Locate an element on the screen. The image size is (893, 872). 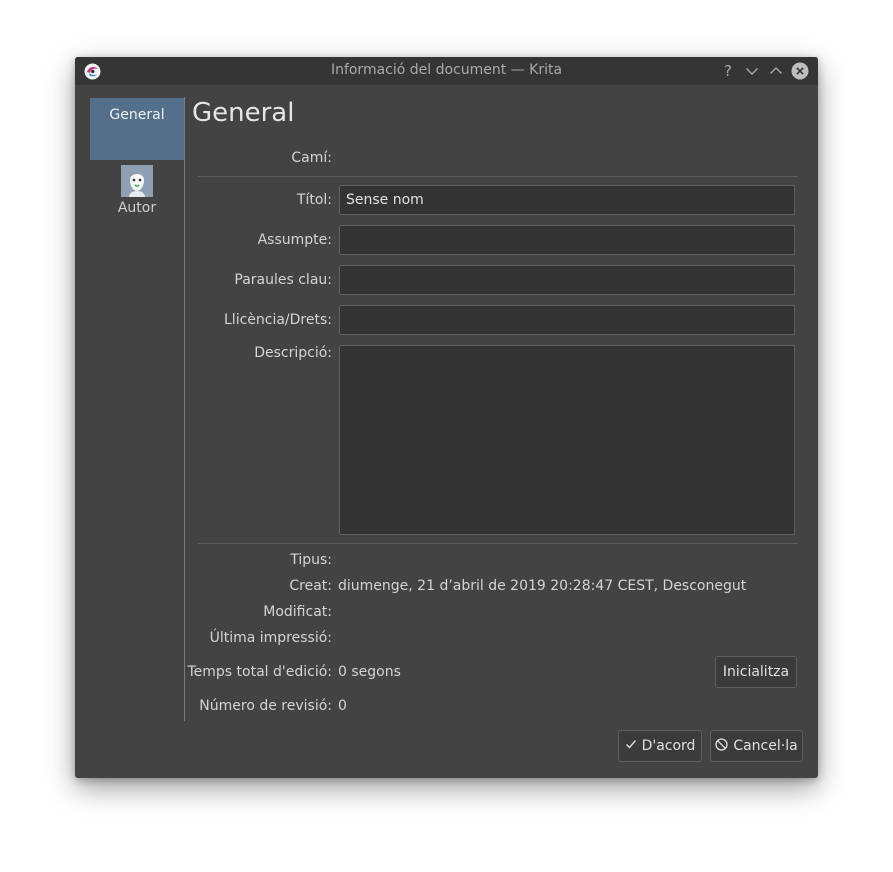
keywords-input is located at coordinates (567, 280).